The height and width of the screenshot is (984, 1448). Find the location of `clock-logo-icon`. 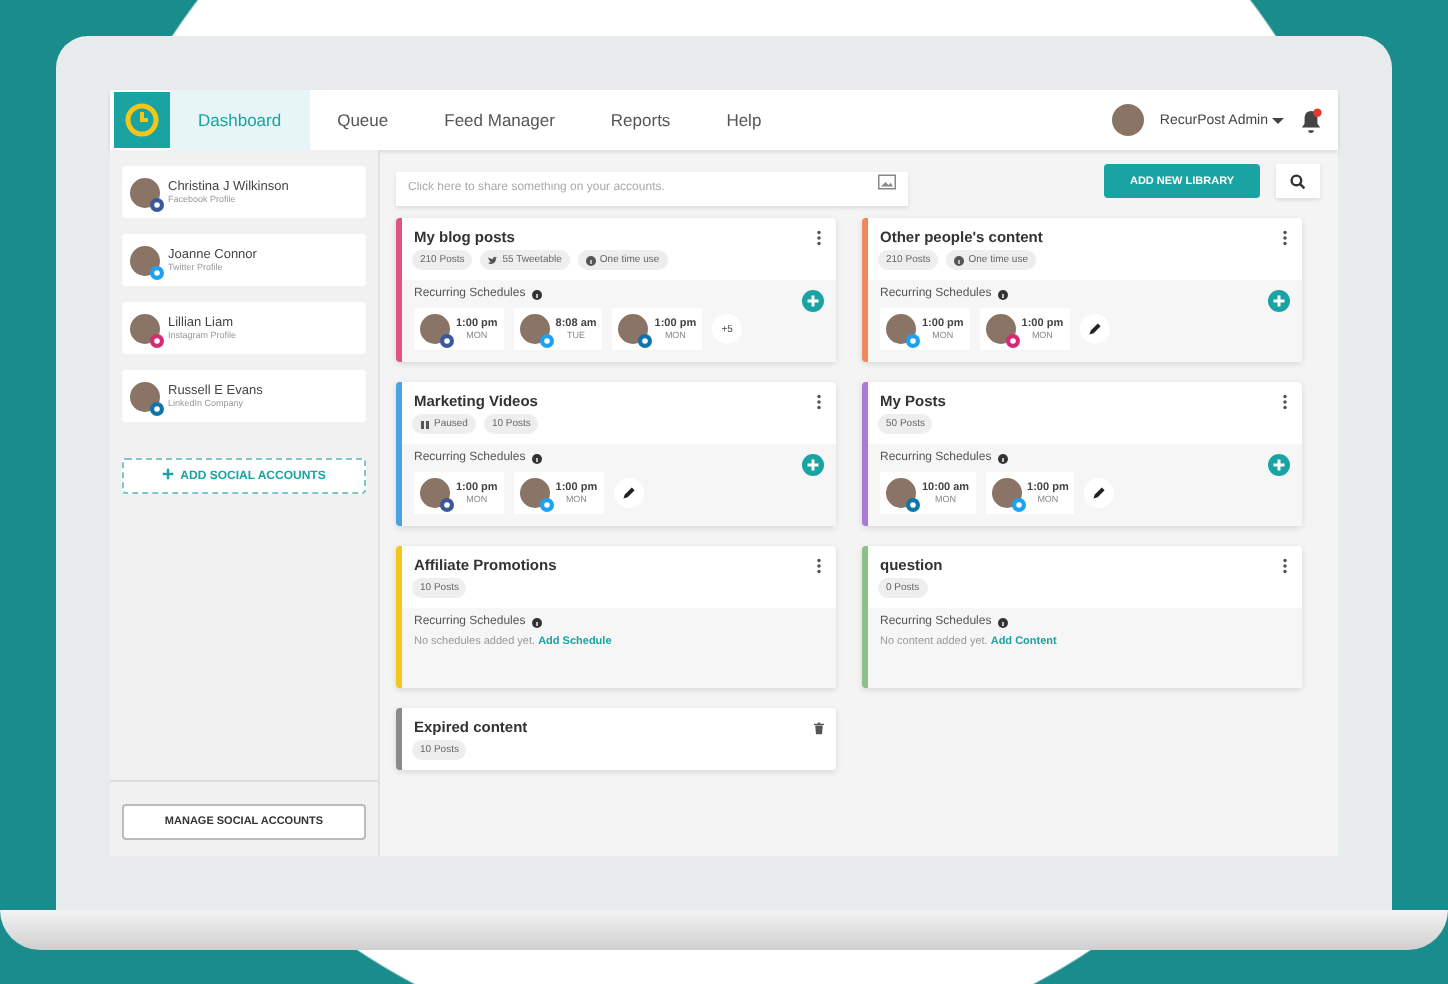

clock-logo-icon is located at coordinates (142, 120).